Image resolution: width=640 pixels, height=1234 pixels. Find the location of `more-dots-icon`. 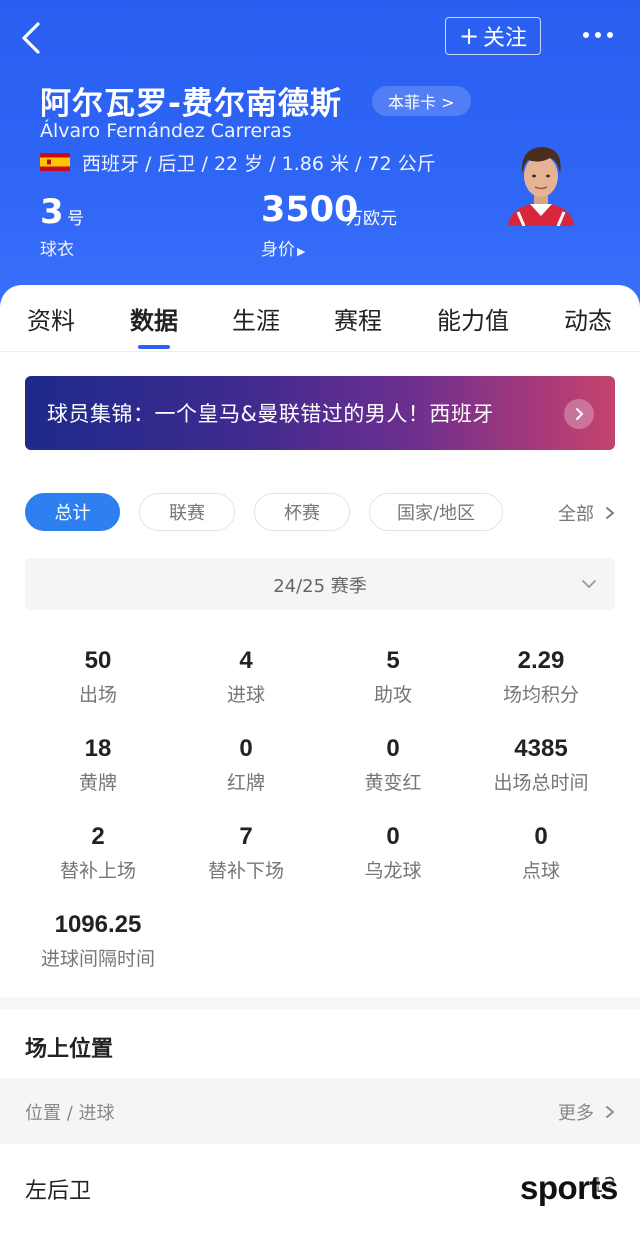

more-dots-icon is located at coordinates (586, 35).